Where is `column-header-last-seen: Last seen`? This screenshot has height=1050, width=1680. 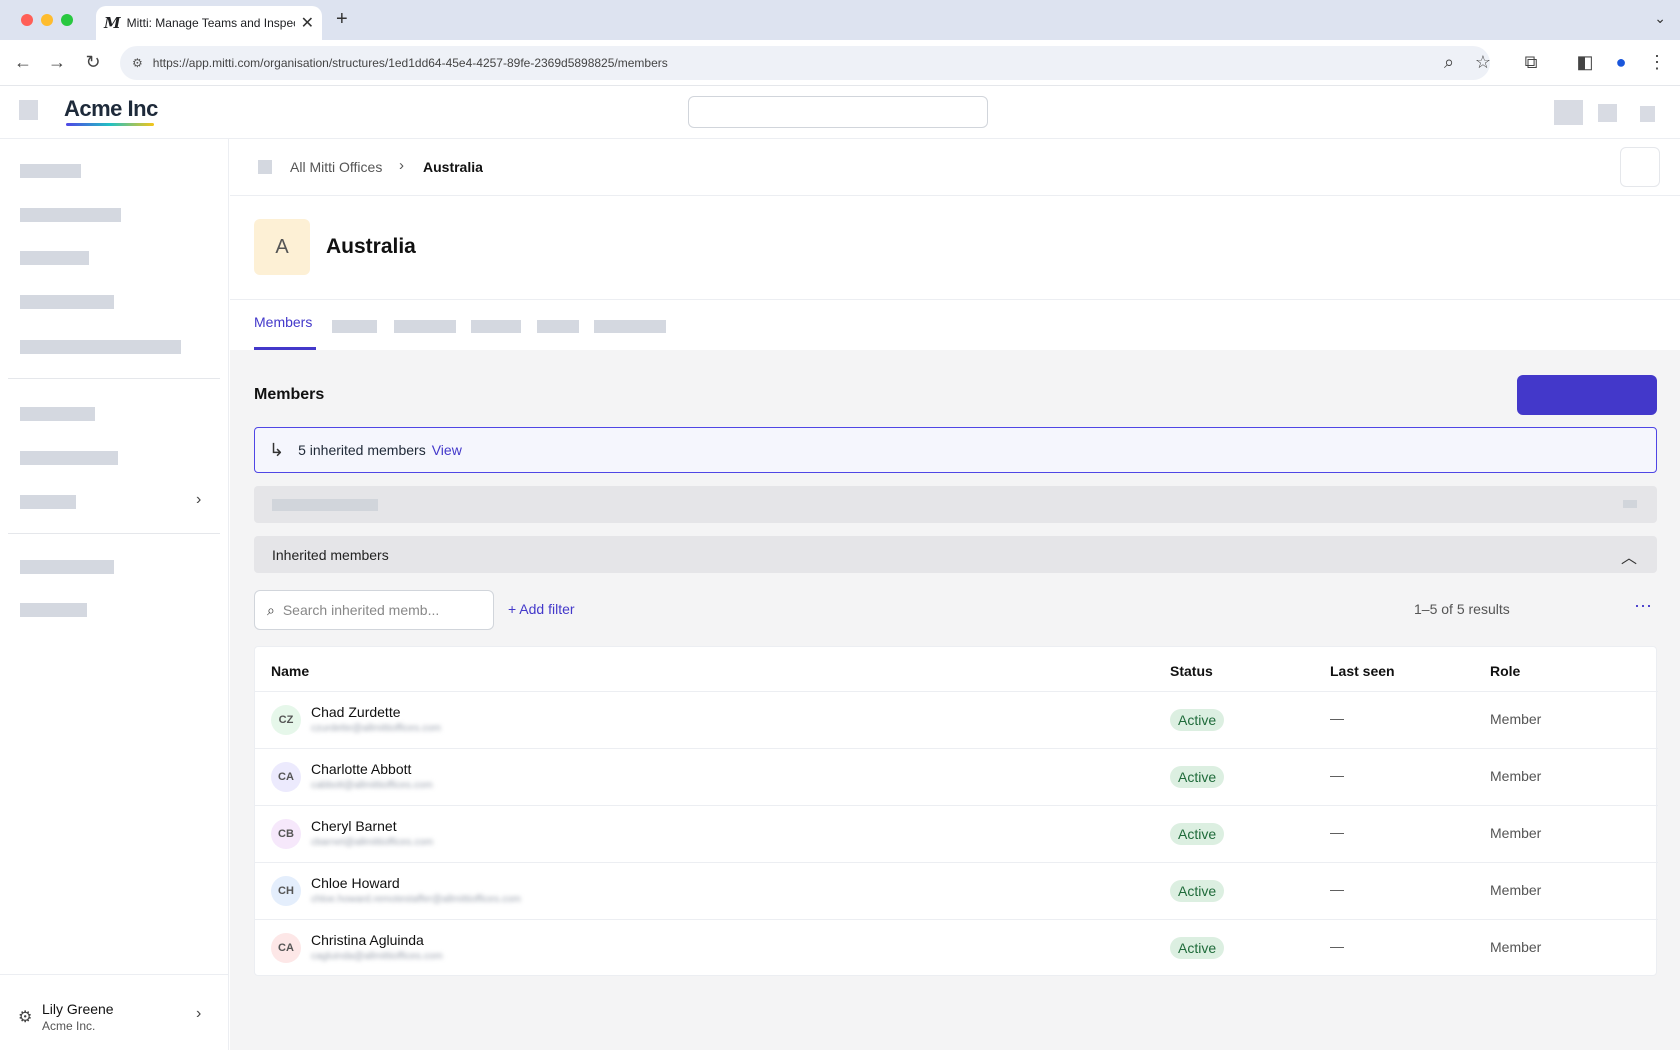
column-header-last-seen: Last seen is located at coordinates (1362, 671).